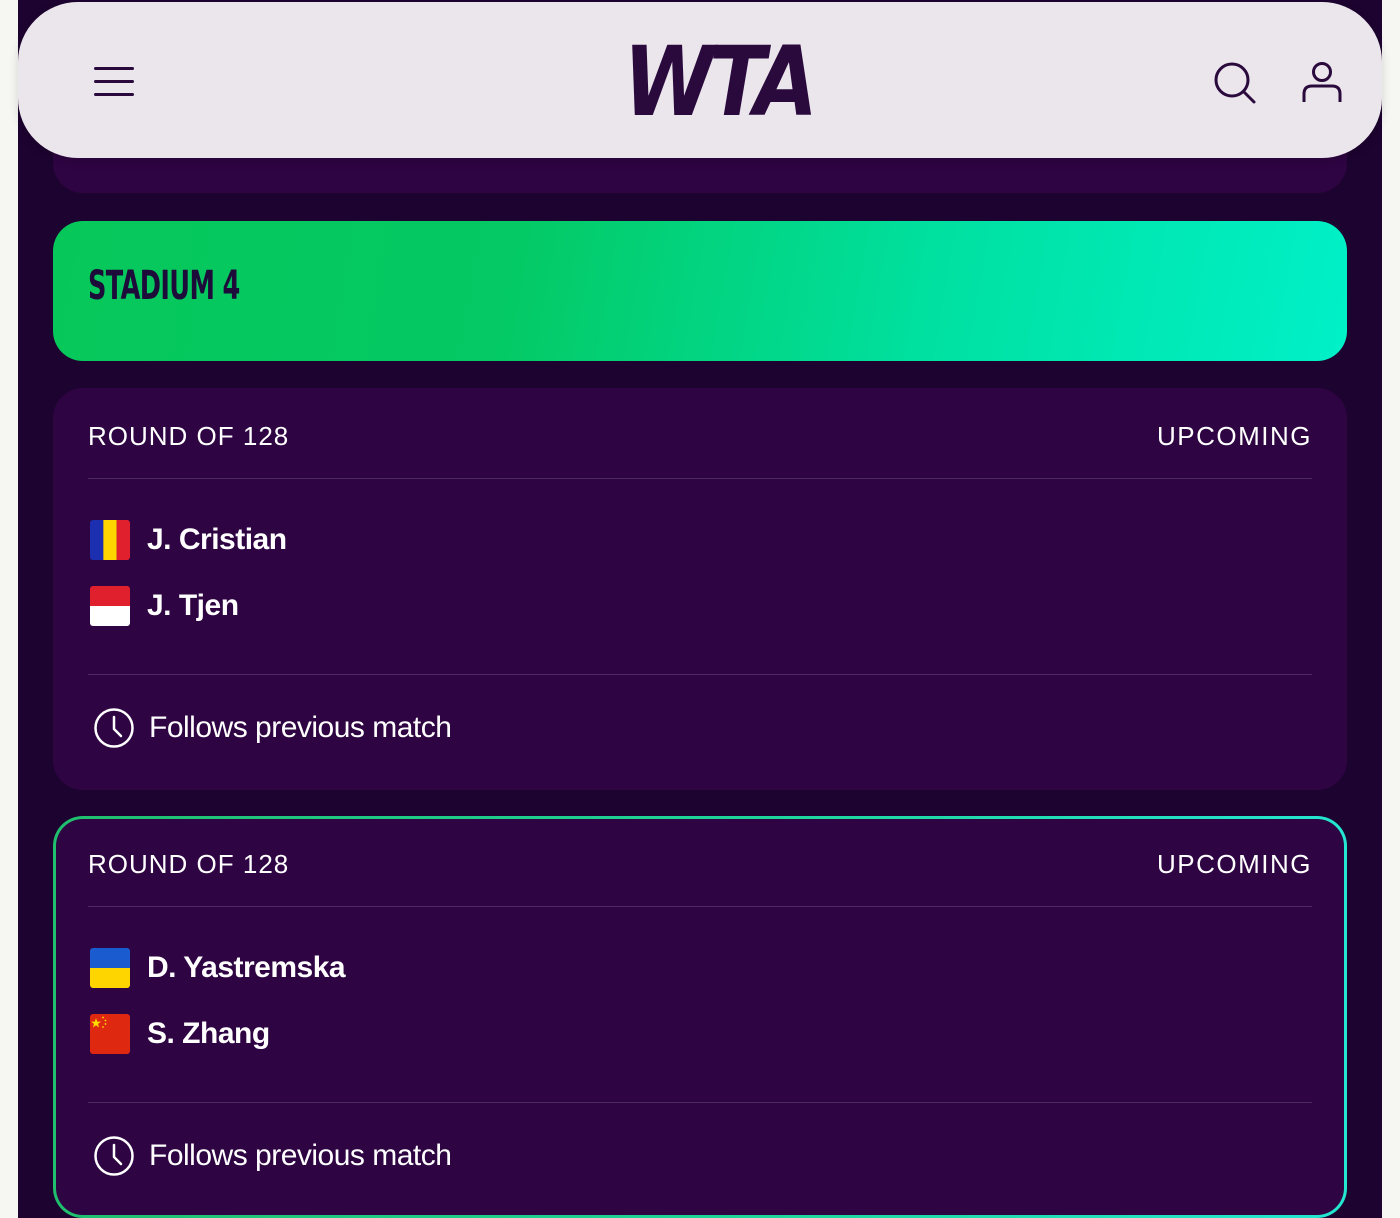 The height and width of the screenshot is (1218, 1400). Describe the element at coordinates (110, 606) in the screenshot. I see `indonesia-flag-icon` at that location.